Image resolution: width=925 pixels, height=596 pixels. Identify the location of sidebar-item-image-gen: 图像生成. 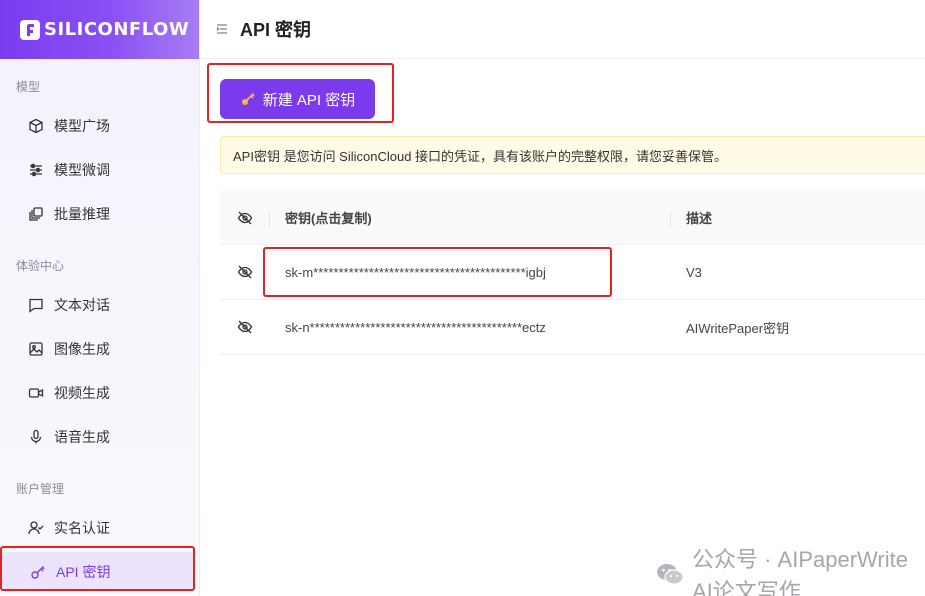
(100, 349).